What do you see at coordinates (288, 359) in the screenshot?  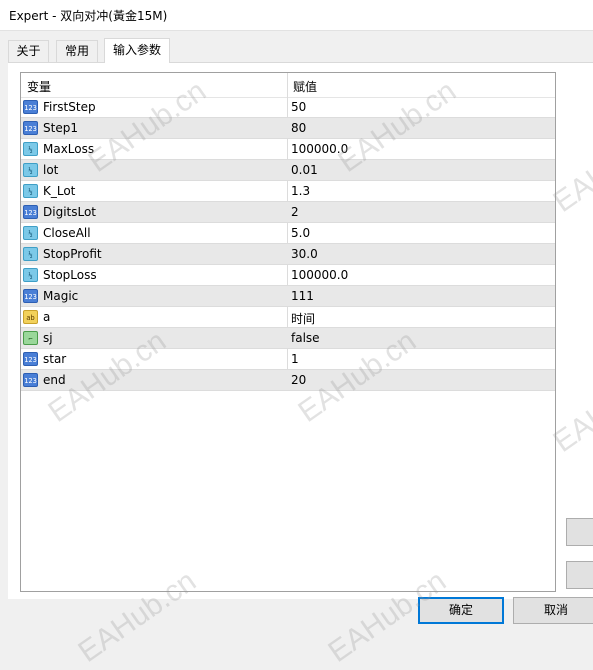 I see `table-row: 123 star 1` at bounding box center [288, 359].